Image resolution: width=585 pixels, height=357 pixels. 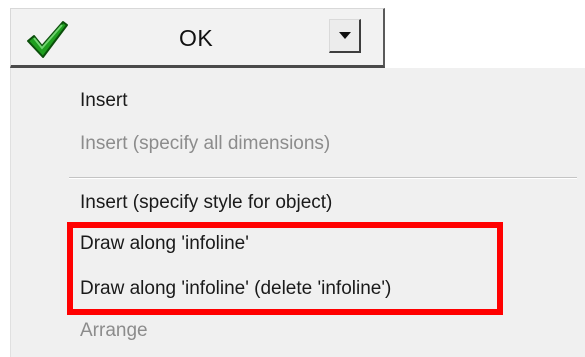 What do you see at coordinates (323, 178) in the screenshot?
I see `menu-separator` at bounding box center [323, 178].